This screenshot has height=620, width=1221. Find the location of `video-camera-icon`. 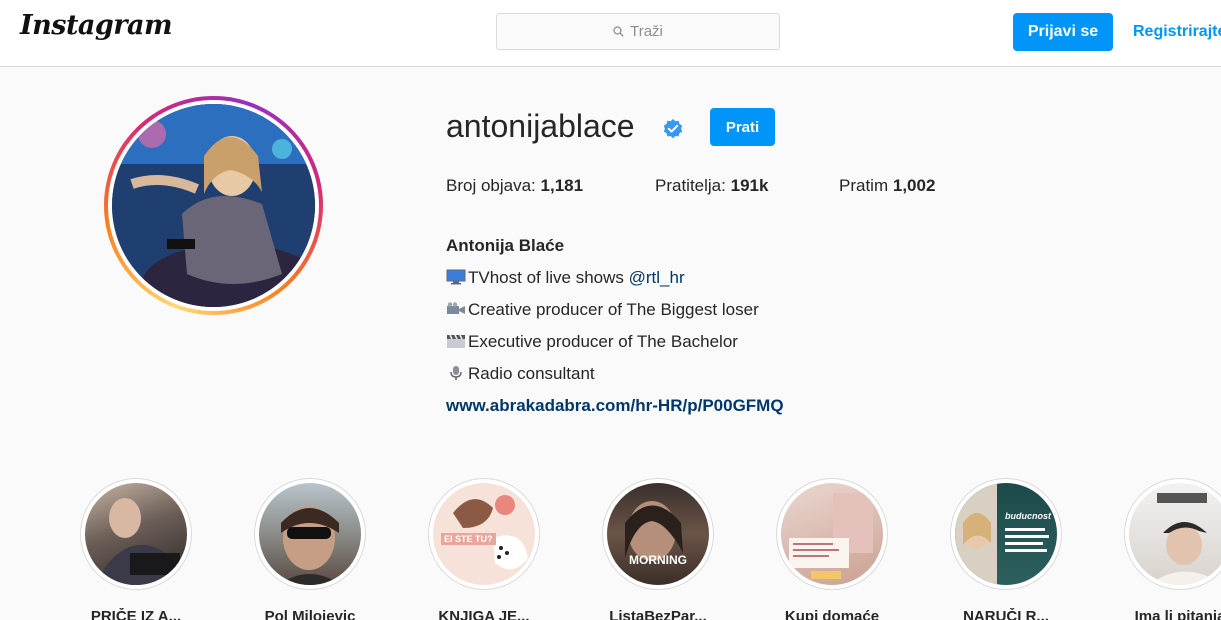

video-camera-icon is located at coordinates (456, 308).